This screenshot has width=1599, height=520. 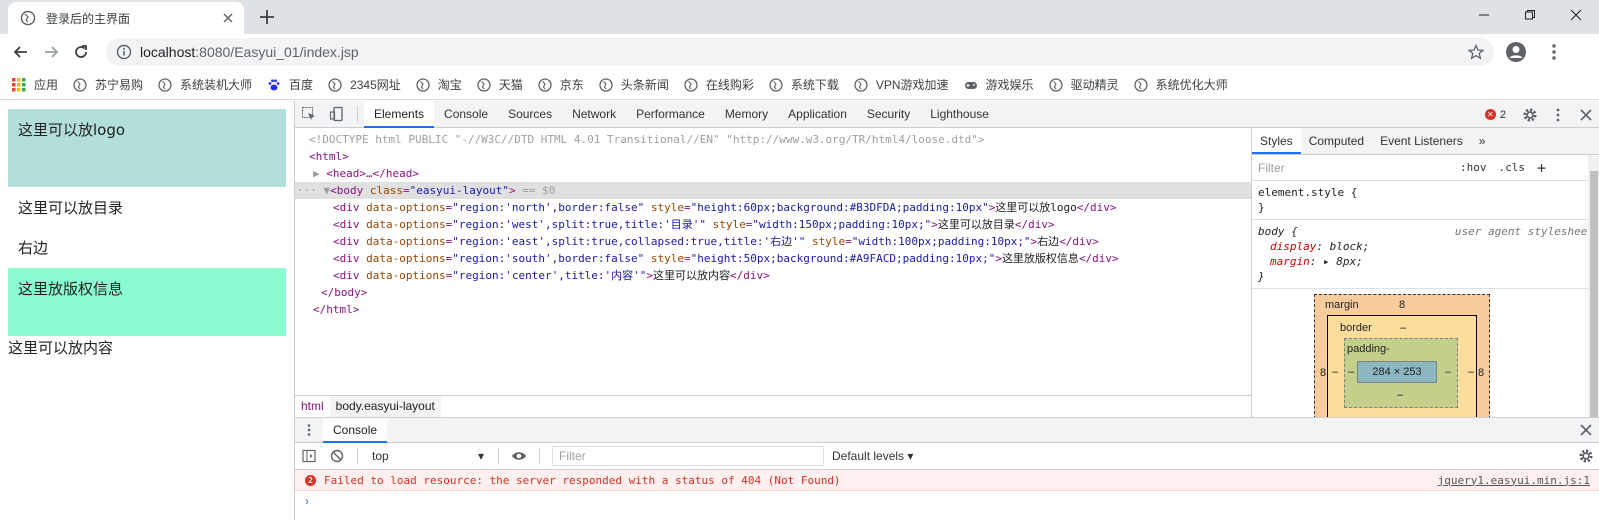 I want to click on reload-icon, so click(x=81, y=52).